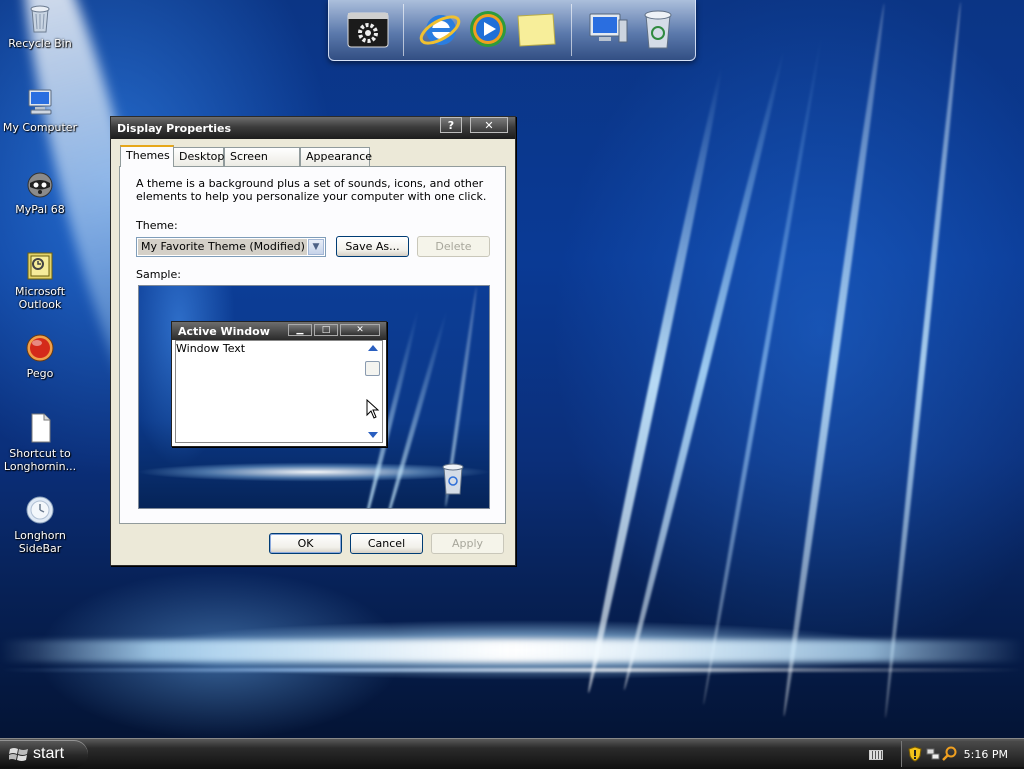  Describe the element at coordinates (373, 348) in the screenshot. I see `scroll-up-icon` at that location.